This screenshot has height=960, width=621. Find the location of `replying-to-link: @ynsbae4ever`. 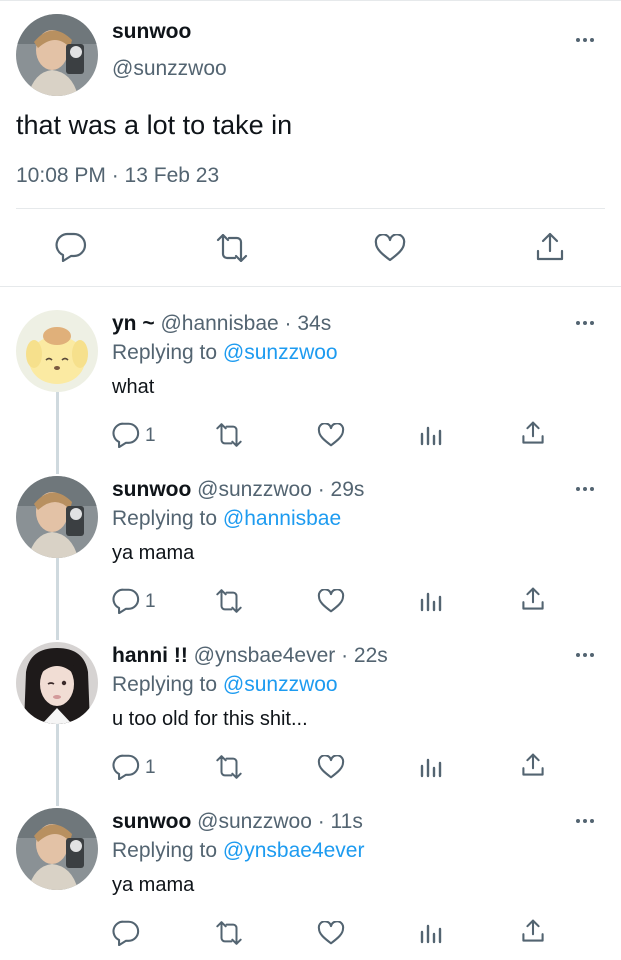

replying-to-link: @ynsbae4ever is located at coordinates (294, 850).